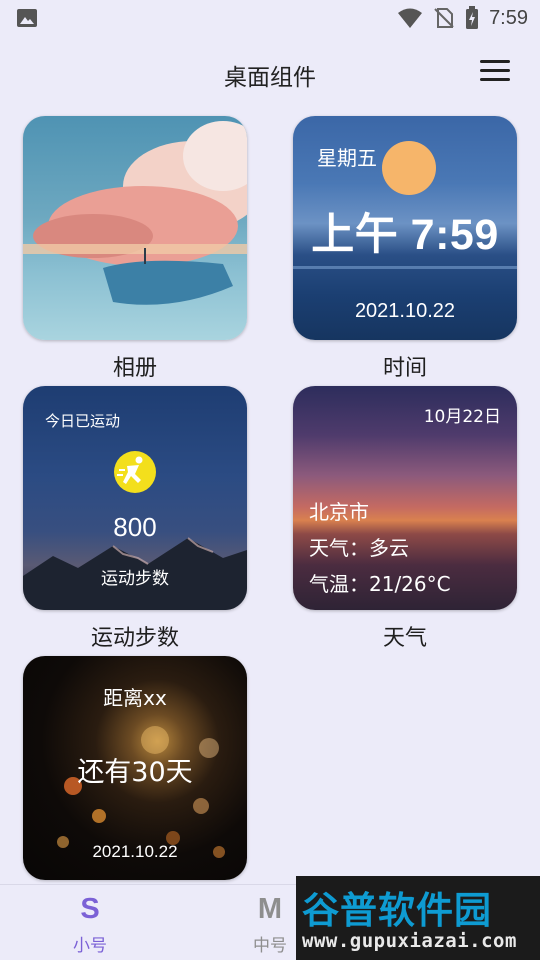  What do you see at coordinates (405, 498) in the screenshot?
I see `widget-weather: 10月22日 北京市 天气：多云 气温：21/26°C` at bounding box center [405, 498].